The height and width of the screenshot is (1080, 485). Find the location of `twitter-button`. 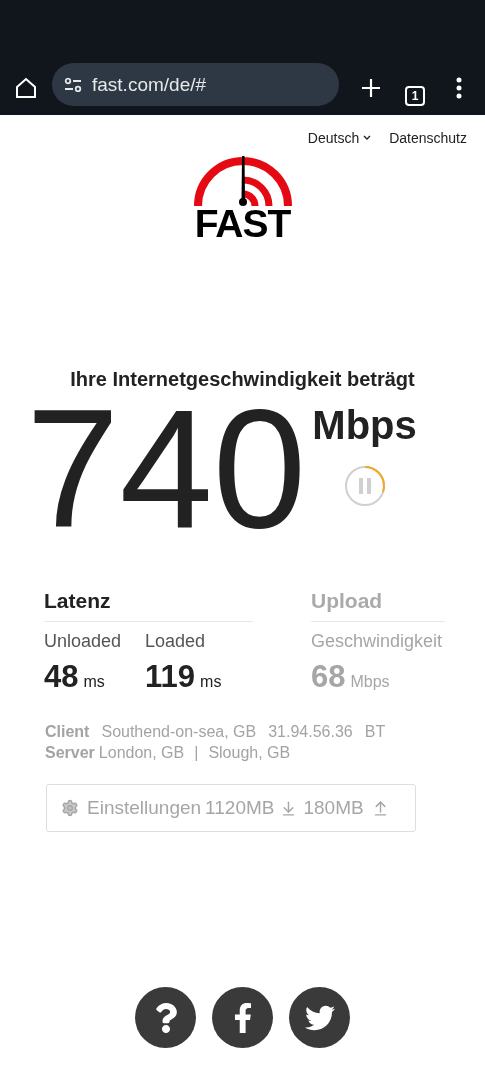

twitter-button is located at coordinates (319, 1017).